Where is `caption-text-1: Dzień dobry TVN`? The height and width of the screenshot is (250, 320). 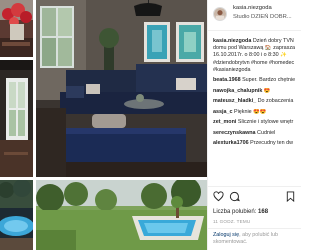 caption-text-1: Dzień dobry TVN is located at coordinates (272, 41).